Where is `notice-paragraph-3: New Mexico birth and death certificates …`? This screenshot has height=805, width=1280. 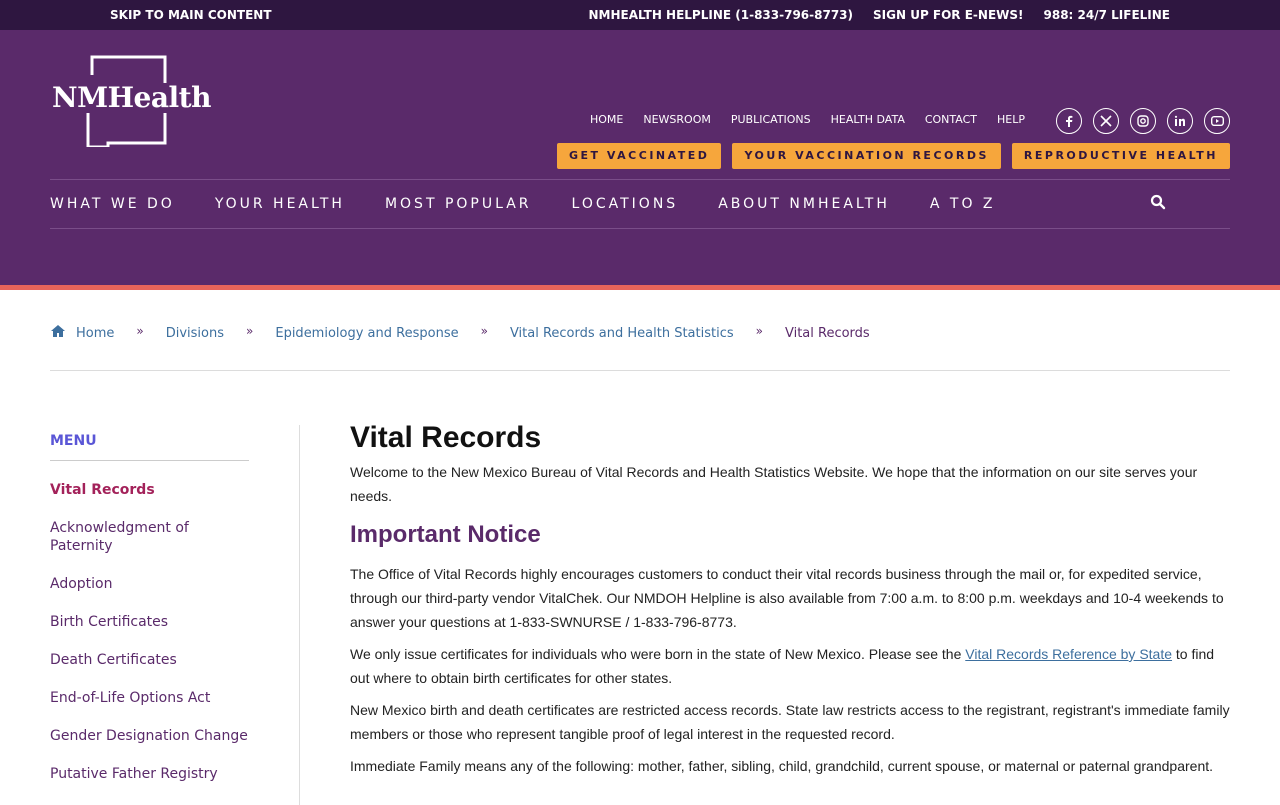 notice-paragraph-3: New Mexico birth and death certificates … is located at coordinates (790, 722).